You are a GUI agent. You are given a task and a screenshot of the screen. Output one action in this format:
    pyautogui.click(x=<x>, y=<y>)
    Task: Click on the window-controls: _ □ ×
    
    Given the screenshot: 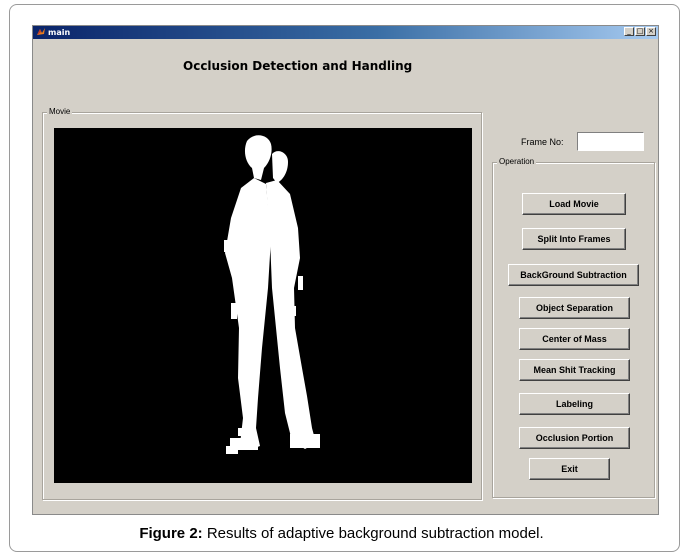 What is the action you would take?
    pyautogui.click(x=639, y=31)
    